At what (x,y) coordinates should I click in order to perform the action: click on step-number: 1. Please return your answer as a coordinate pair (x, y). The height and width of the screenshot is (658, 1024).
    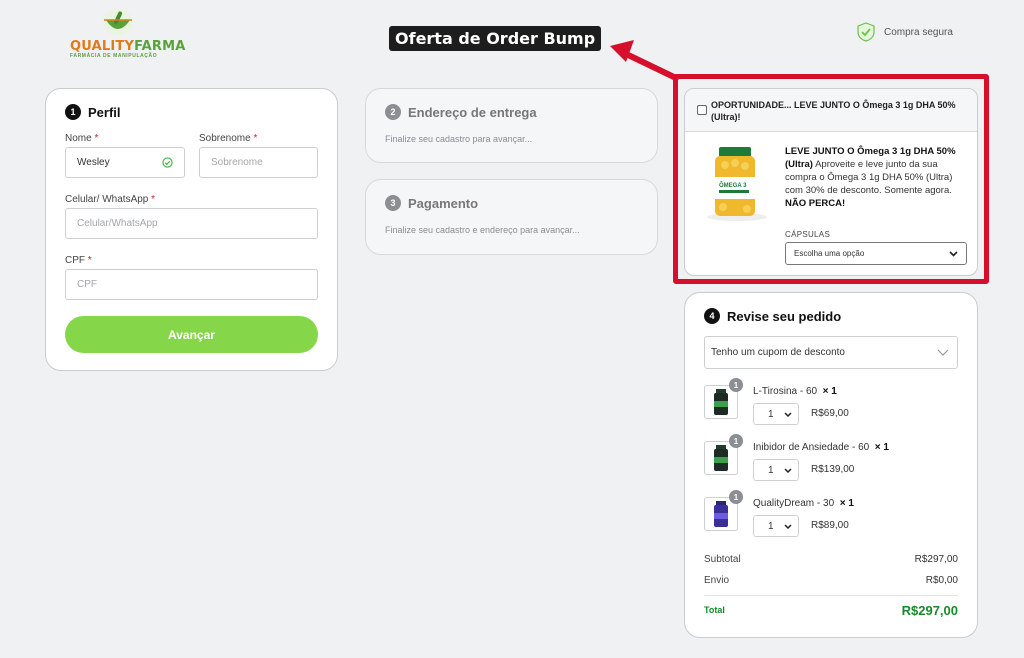
    Looking at the image, I should click on (73, 112).